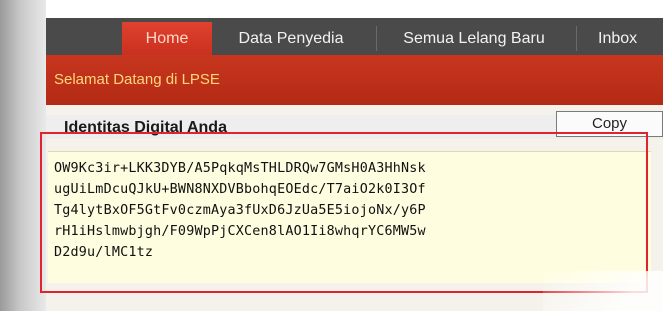  What do you see at coordinates (145, 127) in the screenshot?
I see `panel-title: Identitas Digital Anda` at bounding box center [145, 127].